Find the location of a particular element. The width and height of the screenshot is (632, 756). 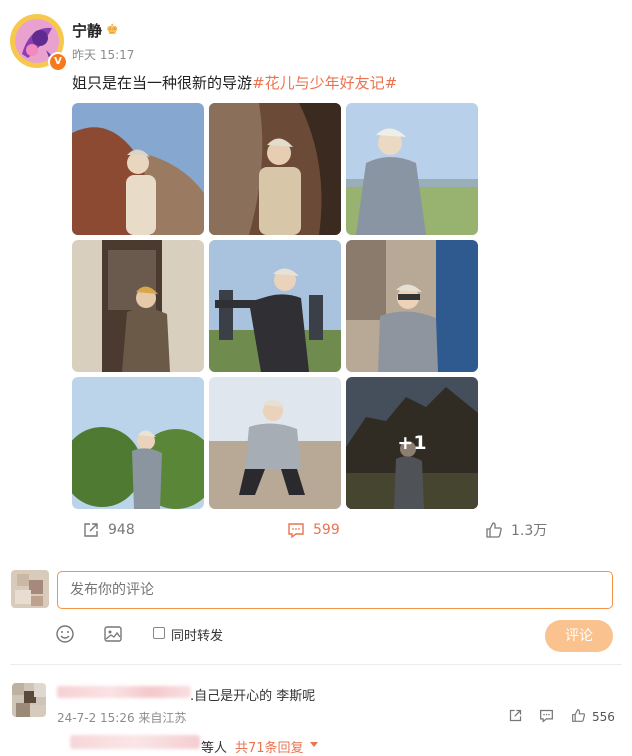

replier-names-blurred is located at coordinates (135, 742).